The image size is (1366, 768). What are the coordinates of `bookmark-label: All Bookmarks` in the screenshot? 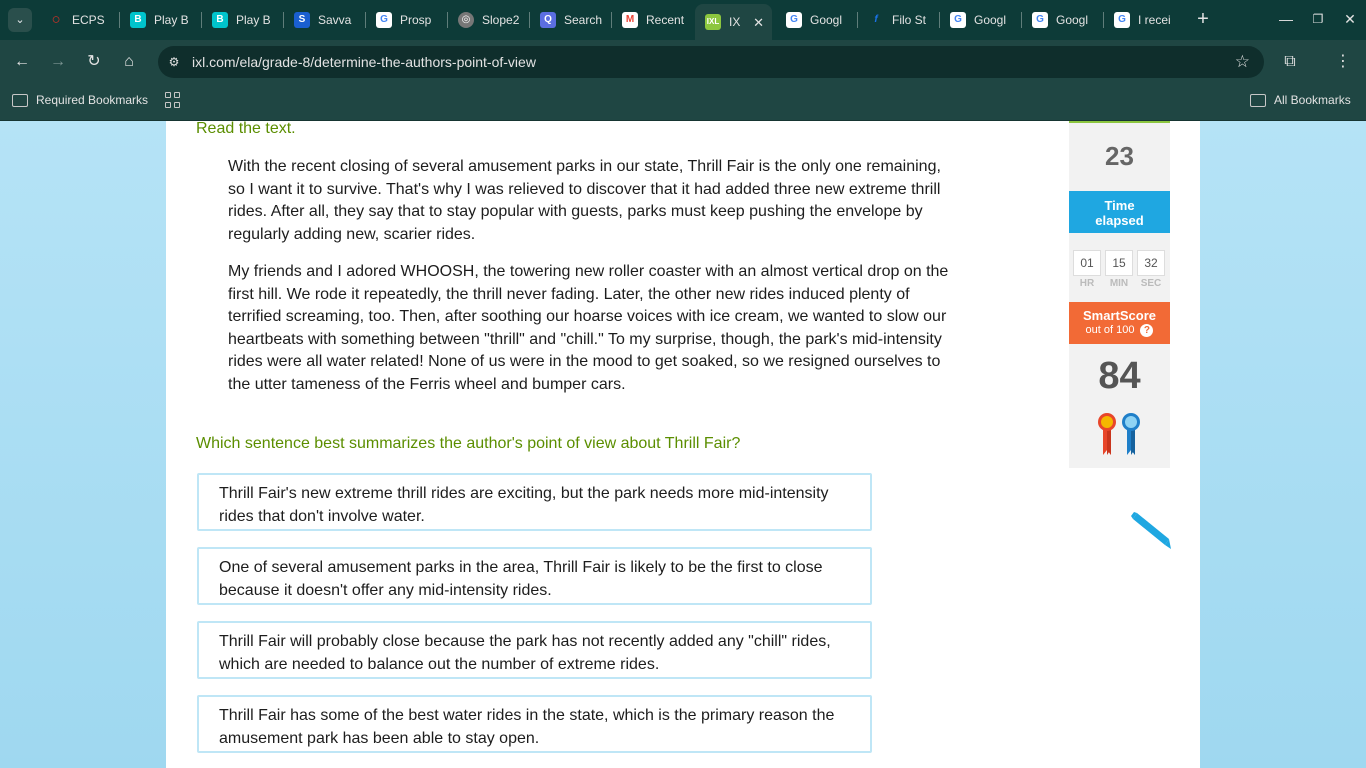 It's located at (1312, 100).